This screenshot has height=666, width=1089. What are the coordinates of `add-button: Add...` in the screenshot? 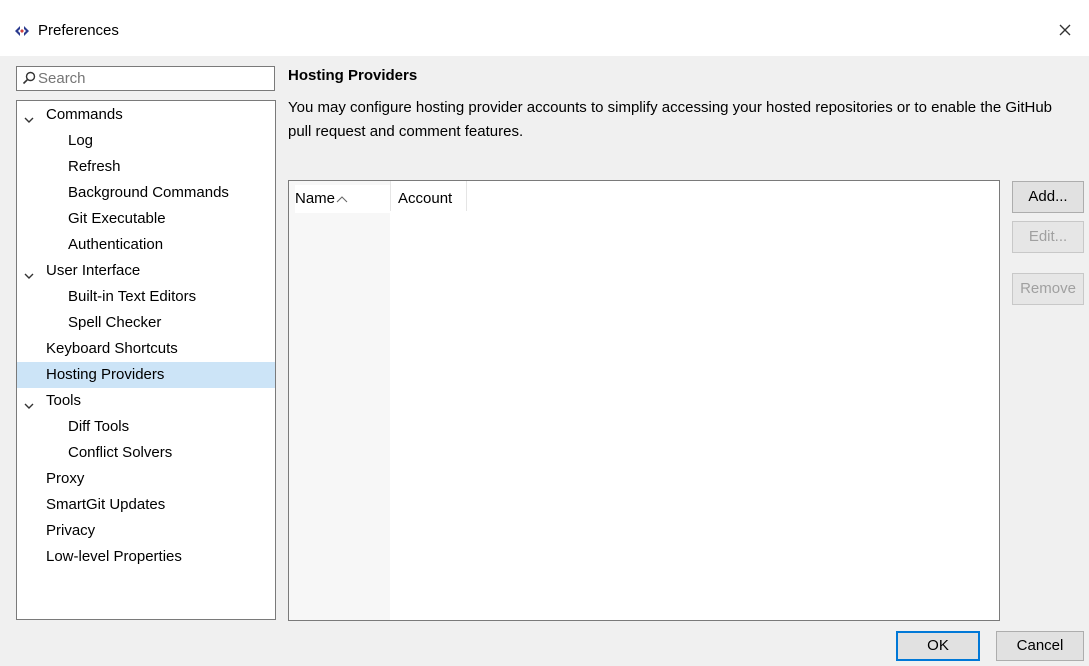 It's located at (1048, 197).